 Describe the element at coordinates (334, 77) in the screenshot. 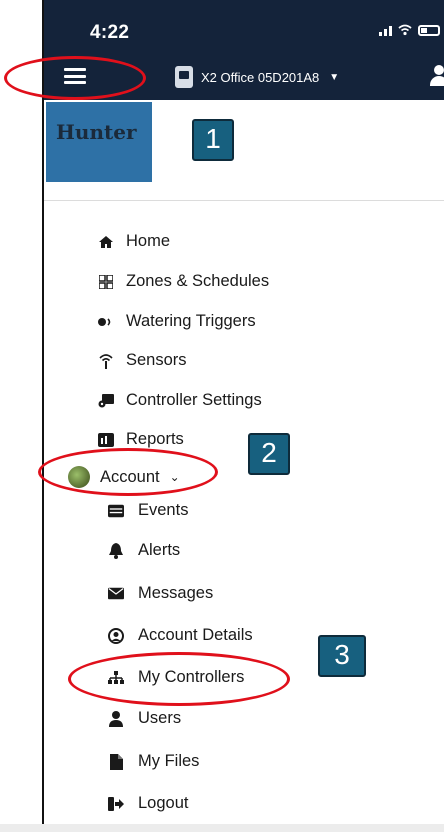

I see `caret-down-icon: ▼` at that location.